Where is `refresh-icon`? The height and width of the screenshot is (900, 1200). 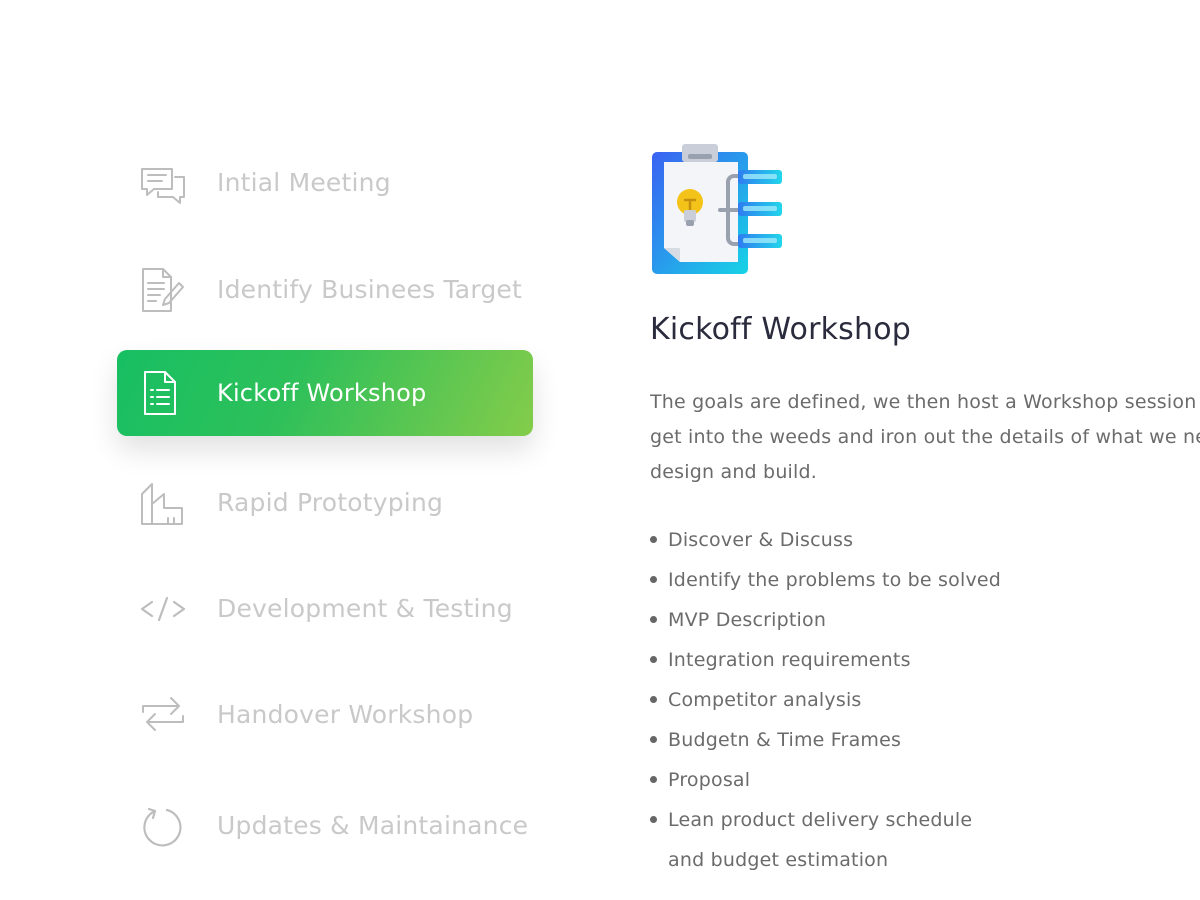 refresh-icon is located at coordinates (163, 826).